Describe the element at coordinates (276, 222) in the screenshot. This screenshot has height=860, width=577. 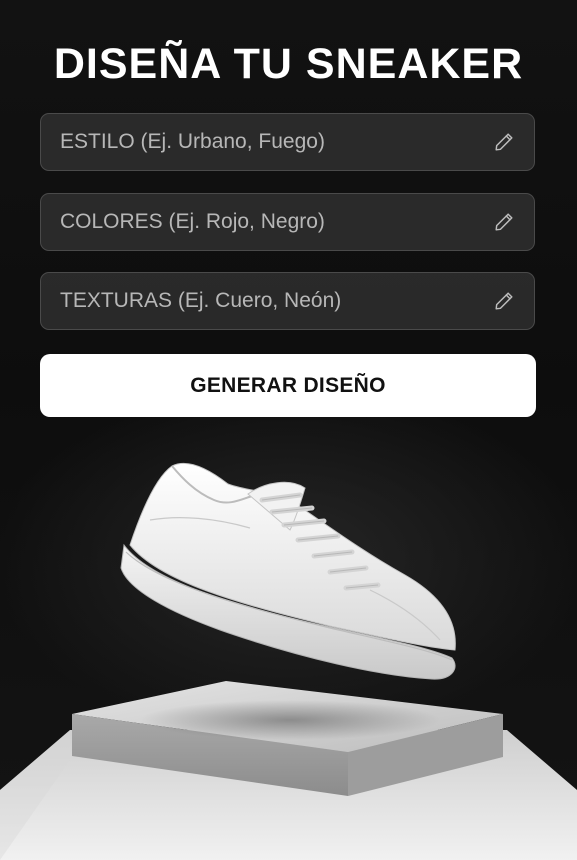
I see `colors-input` at that location.